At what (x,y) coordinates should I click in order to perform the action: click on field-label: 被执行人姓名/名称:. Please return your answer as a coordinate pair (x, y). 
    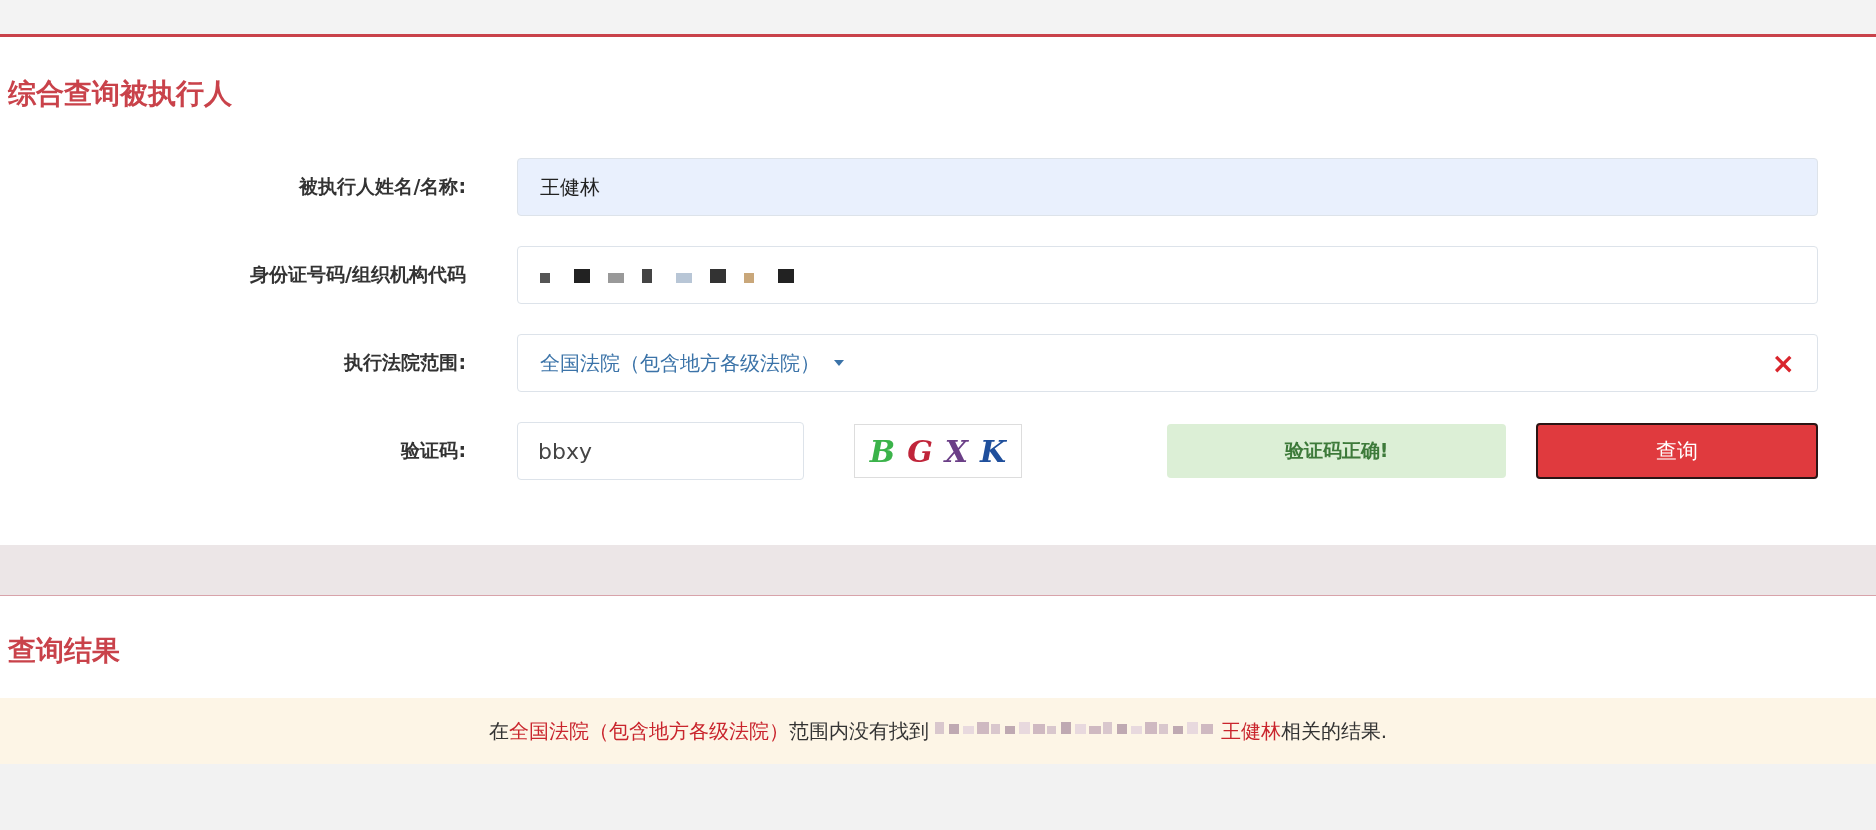
    Looking at the image, I should click on (381, 186).